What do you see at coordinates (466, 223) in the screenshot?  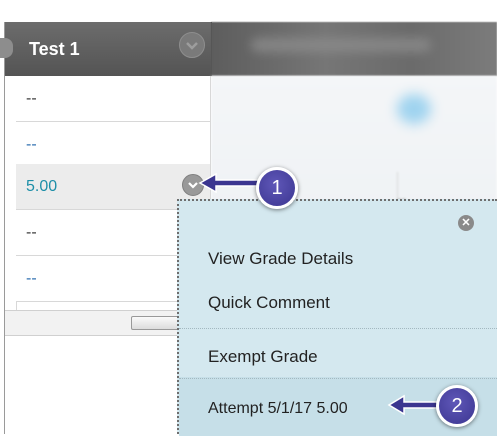 I see `close-menu-icon: ✕` at bounding box center [466, 223].